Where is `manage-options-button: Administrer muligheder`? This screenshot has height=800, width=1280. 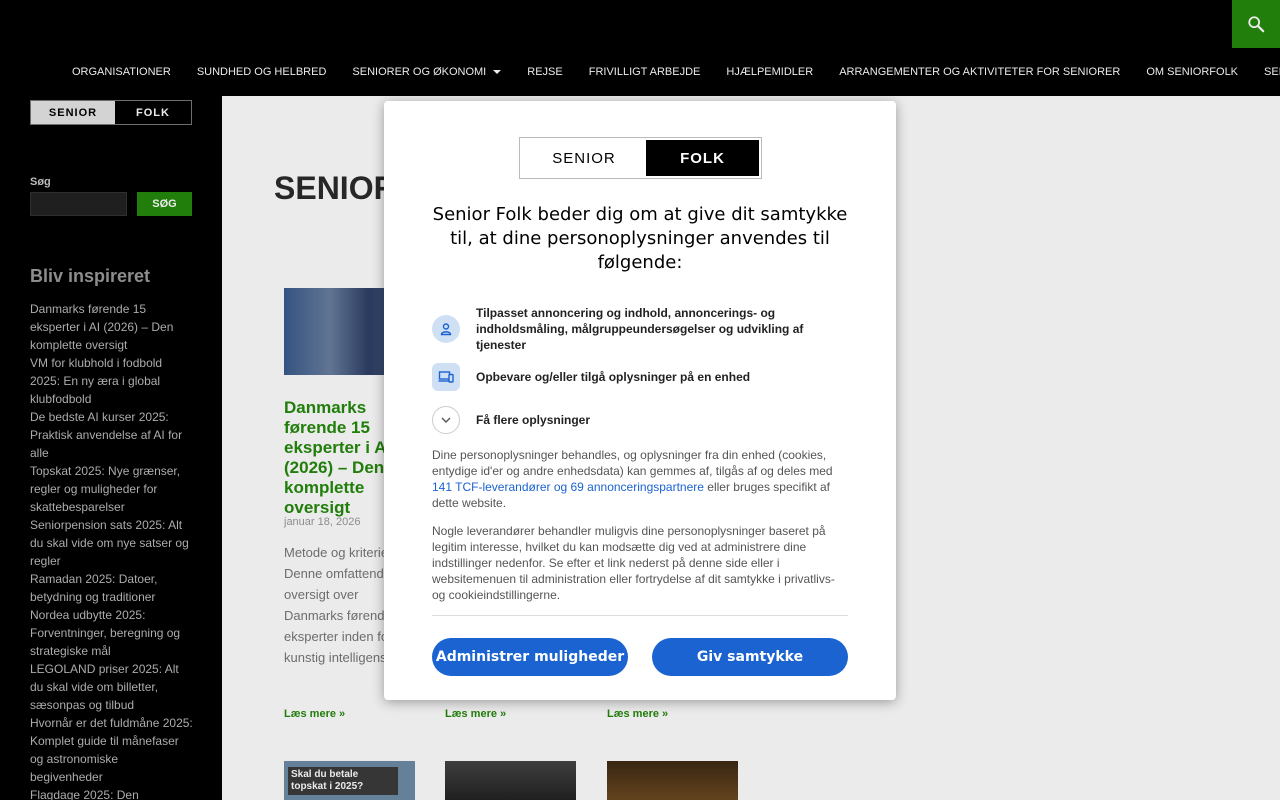
manage-options-button: Administrer muligheder is located at coordinates (530, 657).